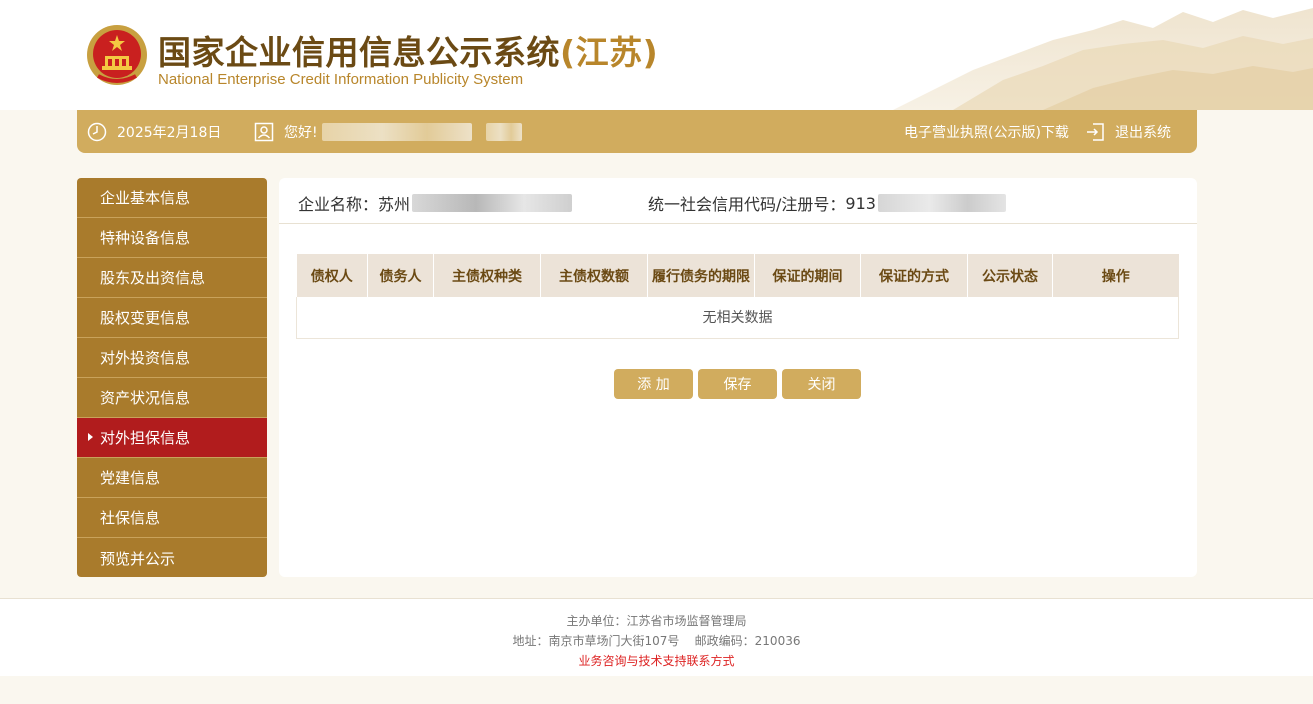  Describe the element at coordinates (359, 52) in the screenshot. I see `site-title-text: 国家企业信用信息公示系统` at that location.